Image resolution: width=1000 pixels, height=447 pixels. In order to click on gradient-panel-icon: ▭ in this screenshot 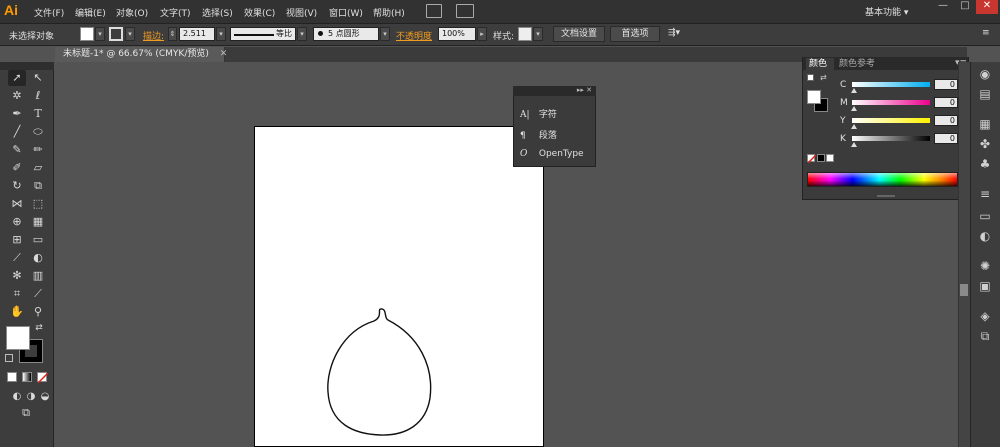, I will do `click(985, 216)`.